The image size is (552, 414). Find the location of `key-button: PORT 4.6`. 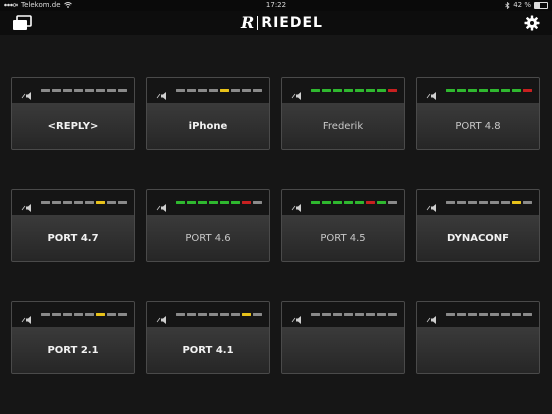

key-button: PORT 4.6 is located at coordinates (208, 225).